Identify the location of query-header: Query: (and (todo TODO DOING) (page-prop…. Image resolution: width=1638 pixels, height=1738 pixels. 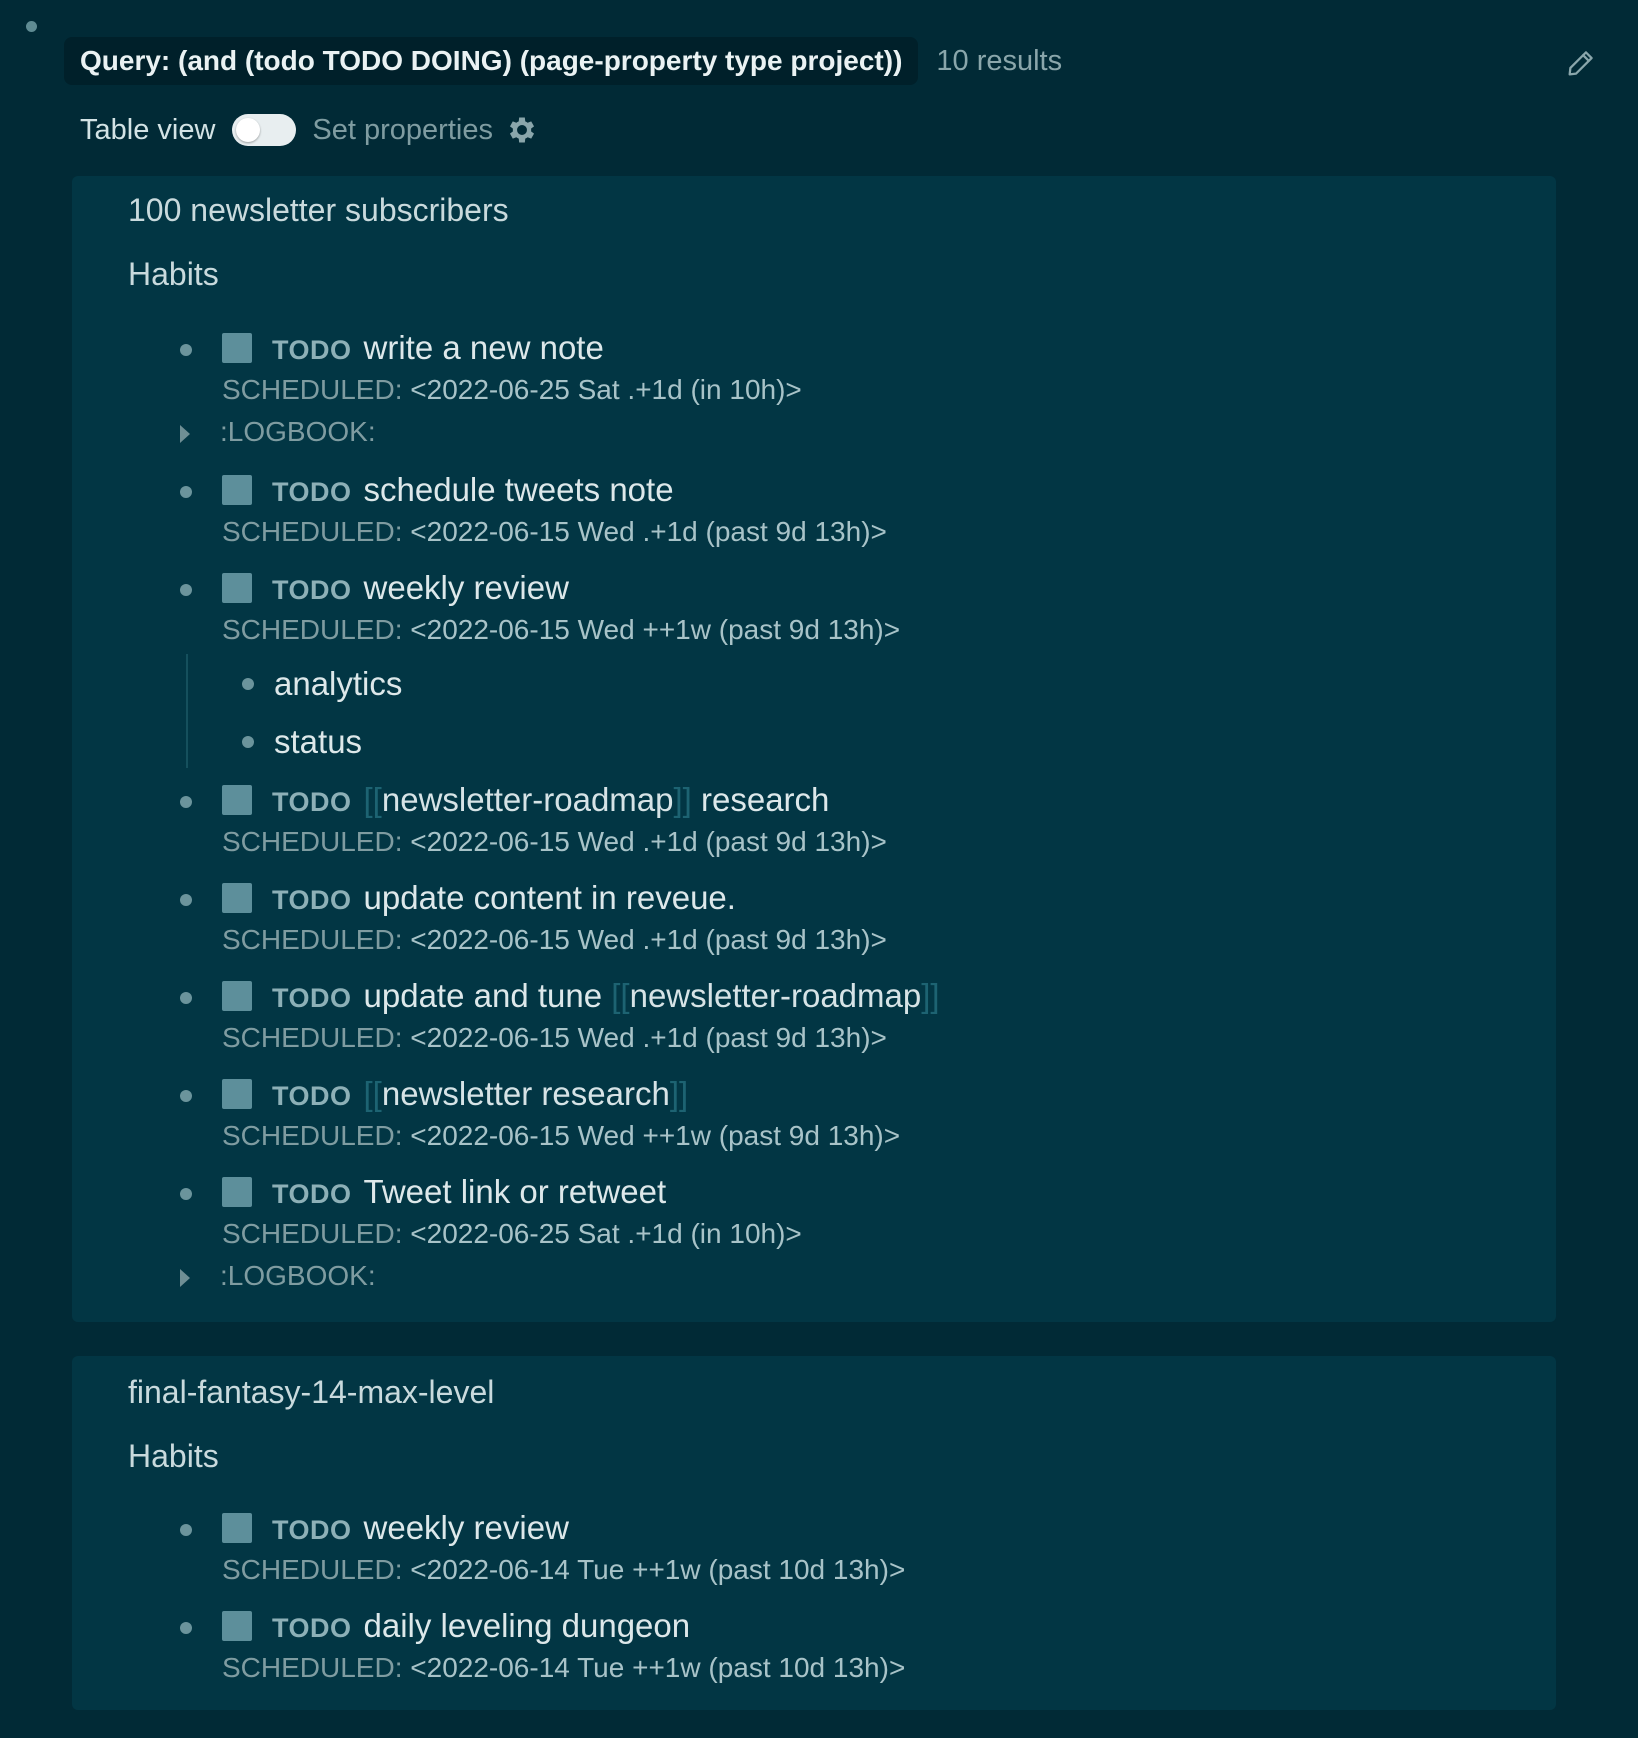
(828, 61).